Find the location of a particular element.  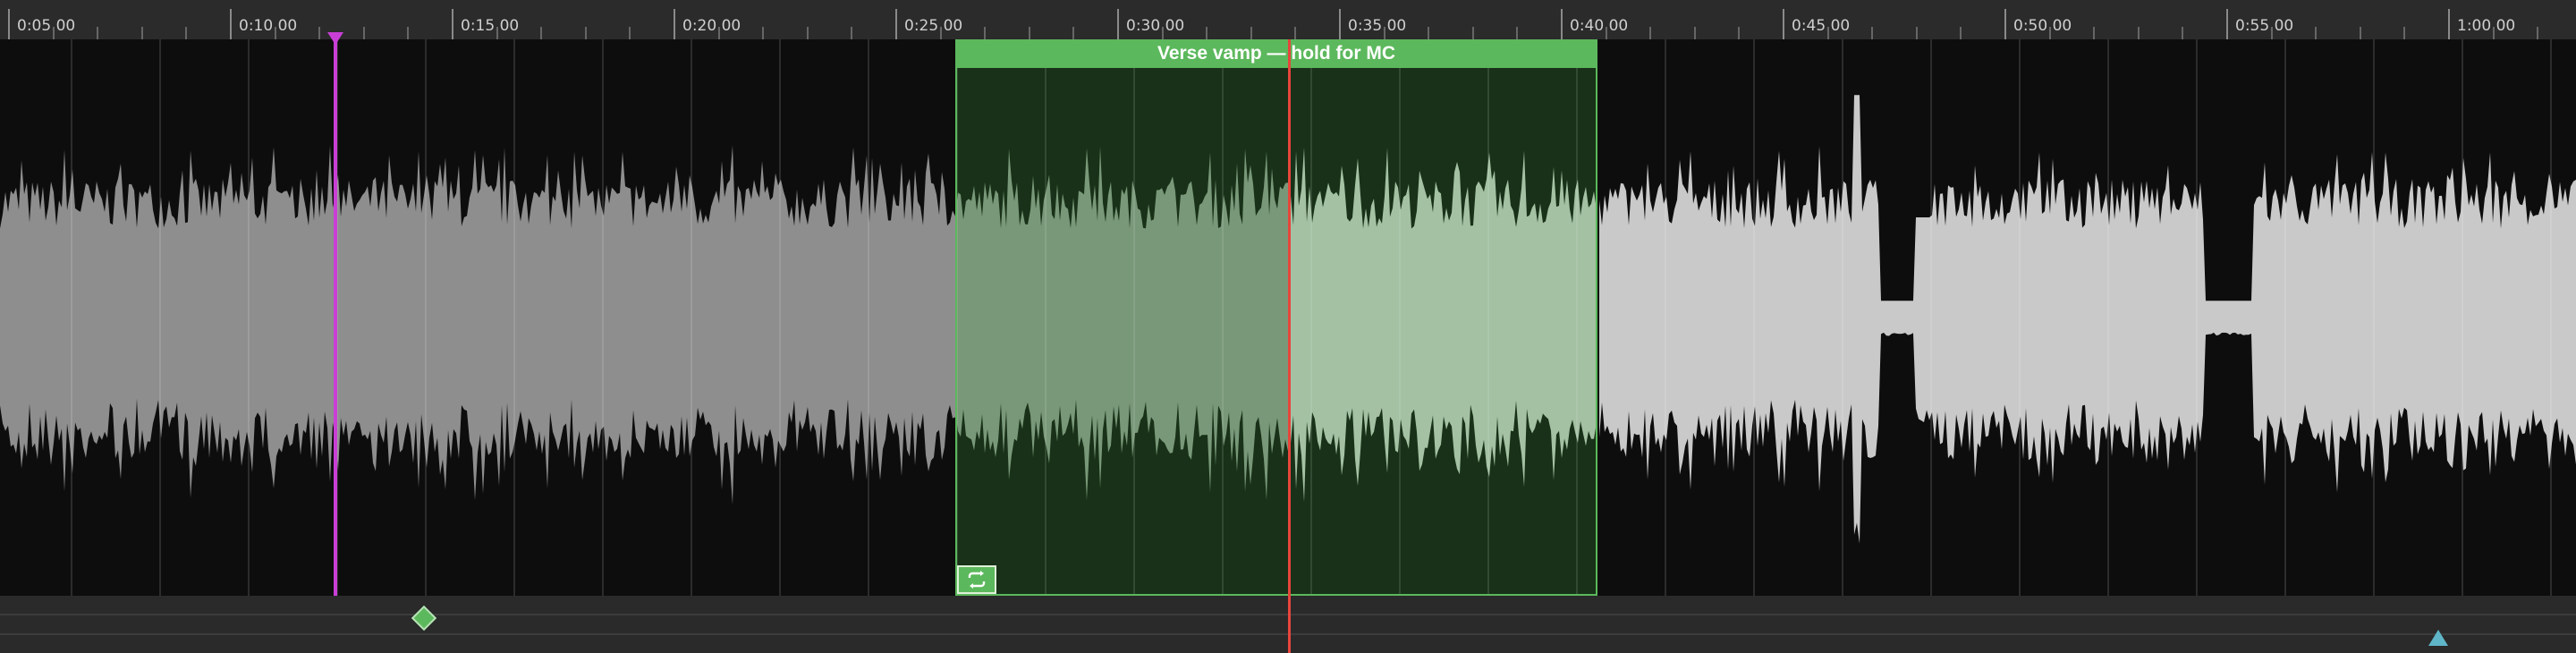

region-label: Verse vamp — hold for MC is located at coordinates (1276, 54).